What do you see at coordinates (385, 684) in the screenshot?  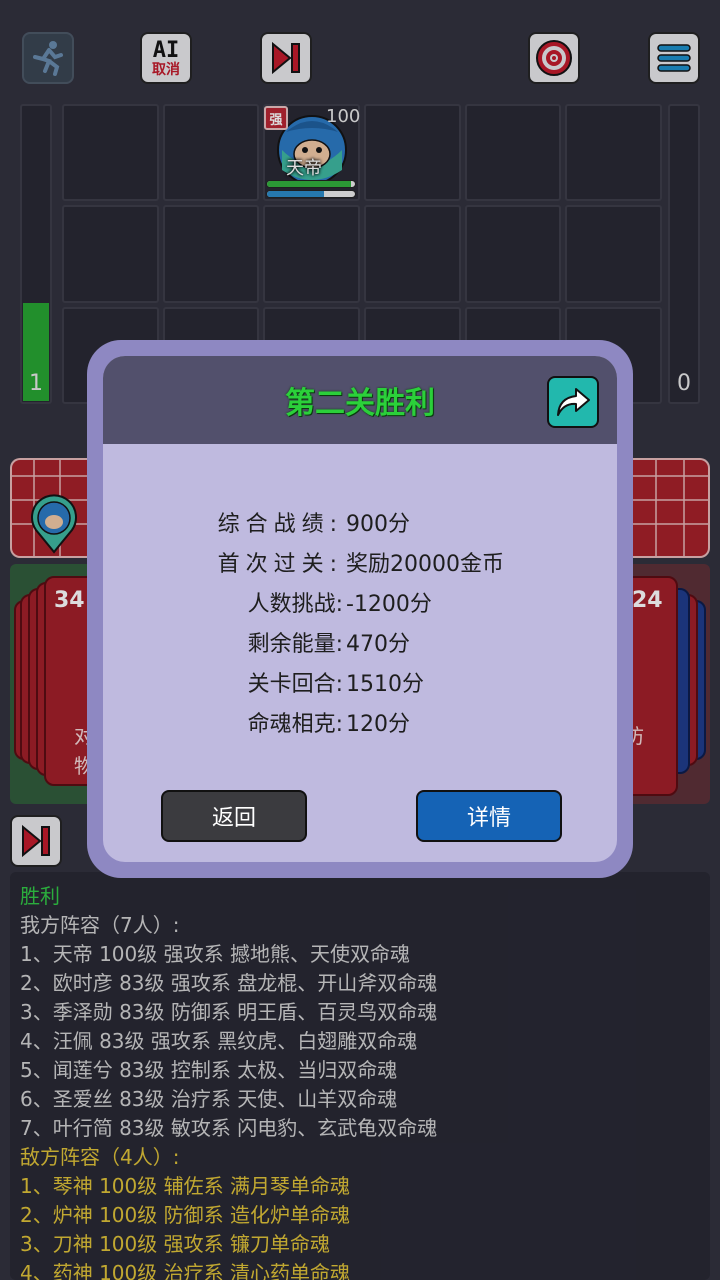 I see `stat-value: 1510分` at bounding box center [385, 684].